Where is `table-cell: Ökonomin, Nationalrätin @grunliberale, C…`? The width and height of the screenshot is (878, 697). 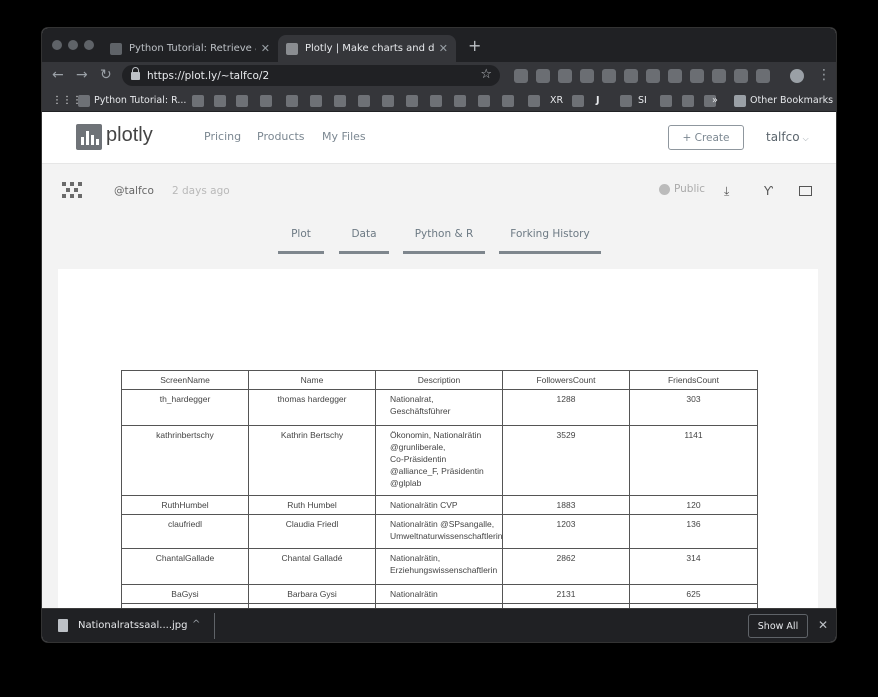 table-cell: Ökonomin, Nationalrätin @grunliberale, C… is located at coordinates (439, 460).